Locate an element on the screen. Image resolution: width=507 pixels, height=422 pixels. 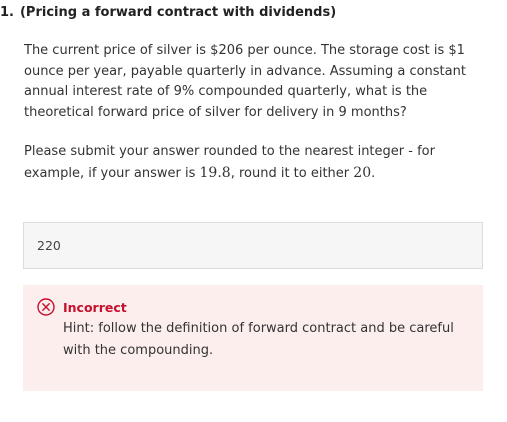
answer-input: 220 is located at coordinates (253, 245).